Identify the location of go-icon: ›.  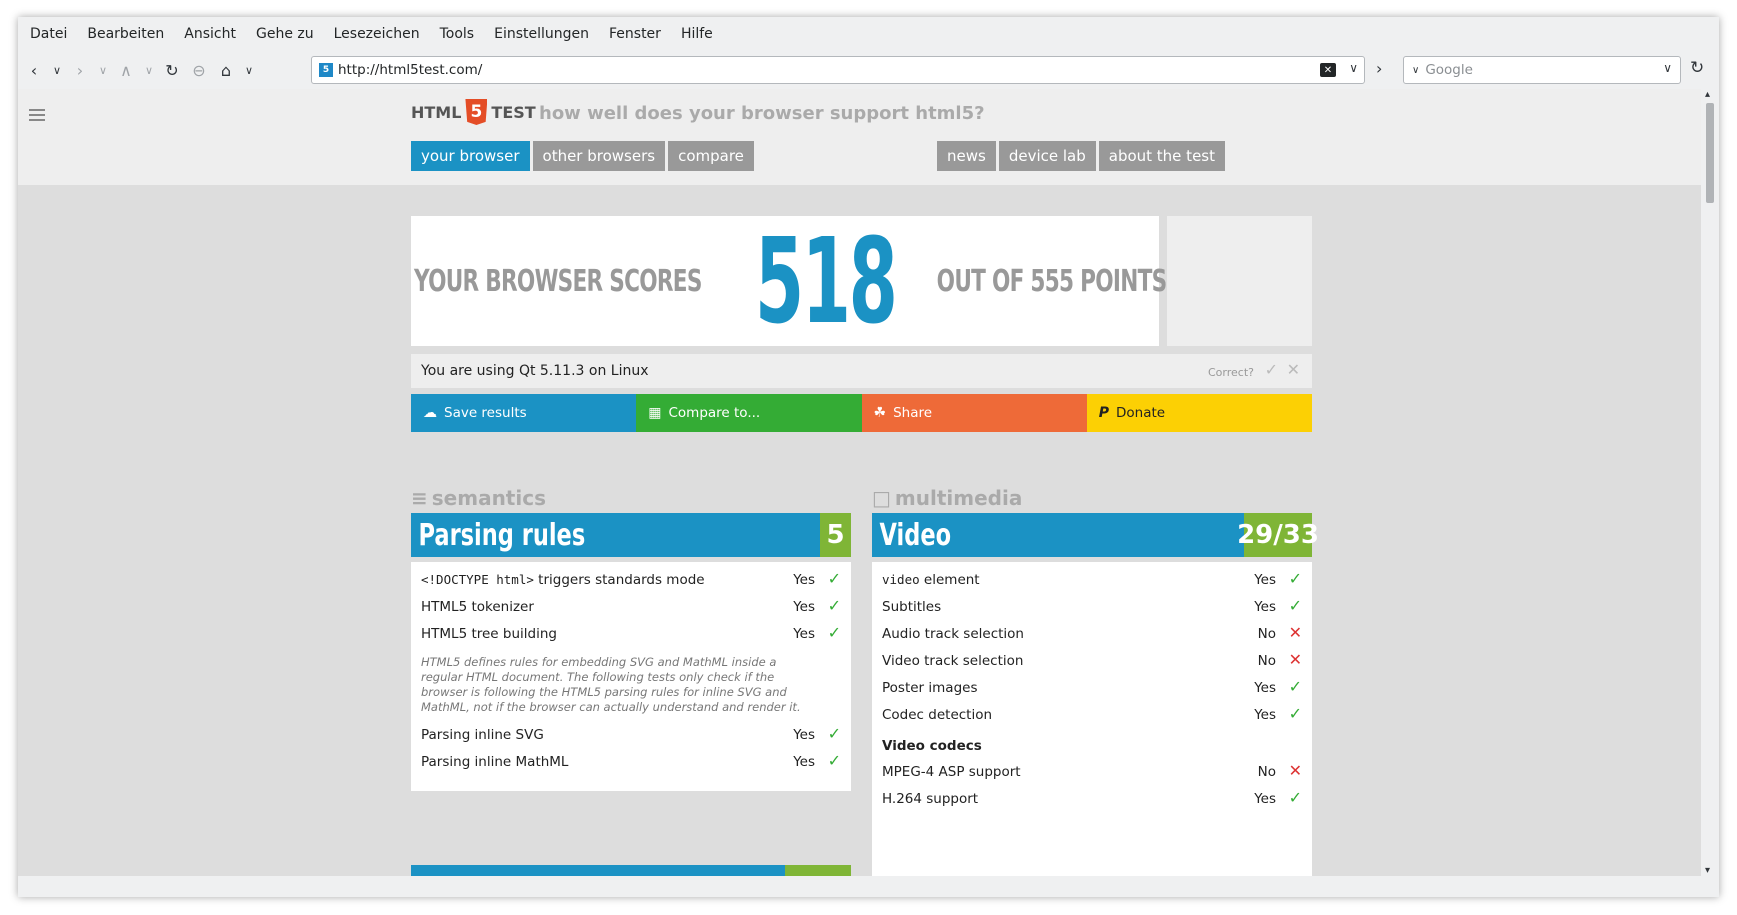
(1379, 68).